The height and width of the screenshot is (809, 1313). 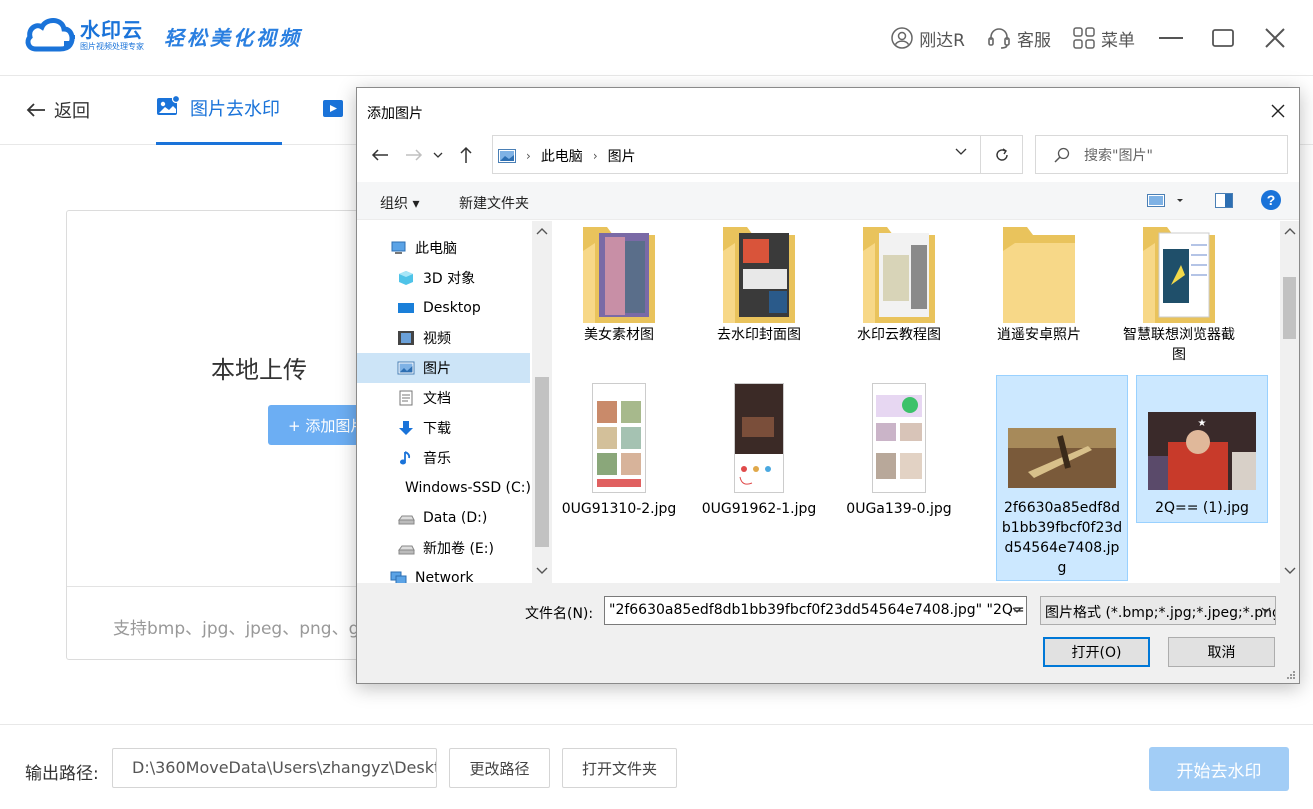 I want to click on image-file-item-selected: ★ 2Q== (1).jpg, so click(x=1202, y=449).